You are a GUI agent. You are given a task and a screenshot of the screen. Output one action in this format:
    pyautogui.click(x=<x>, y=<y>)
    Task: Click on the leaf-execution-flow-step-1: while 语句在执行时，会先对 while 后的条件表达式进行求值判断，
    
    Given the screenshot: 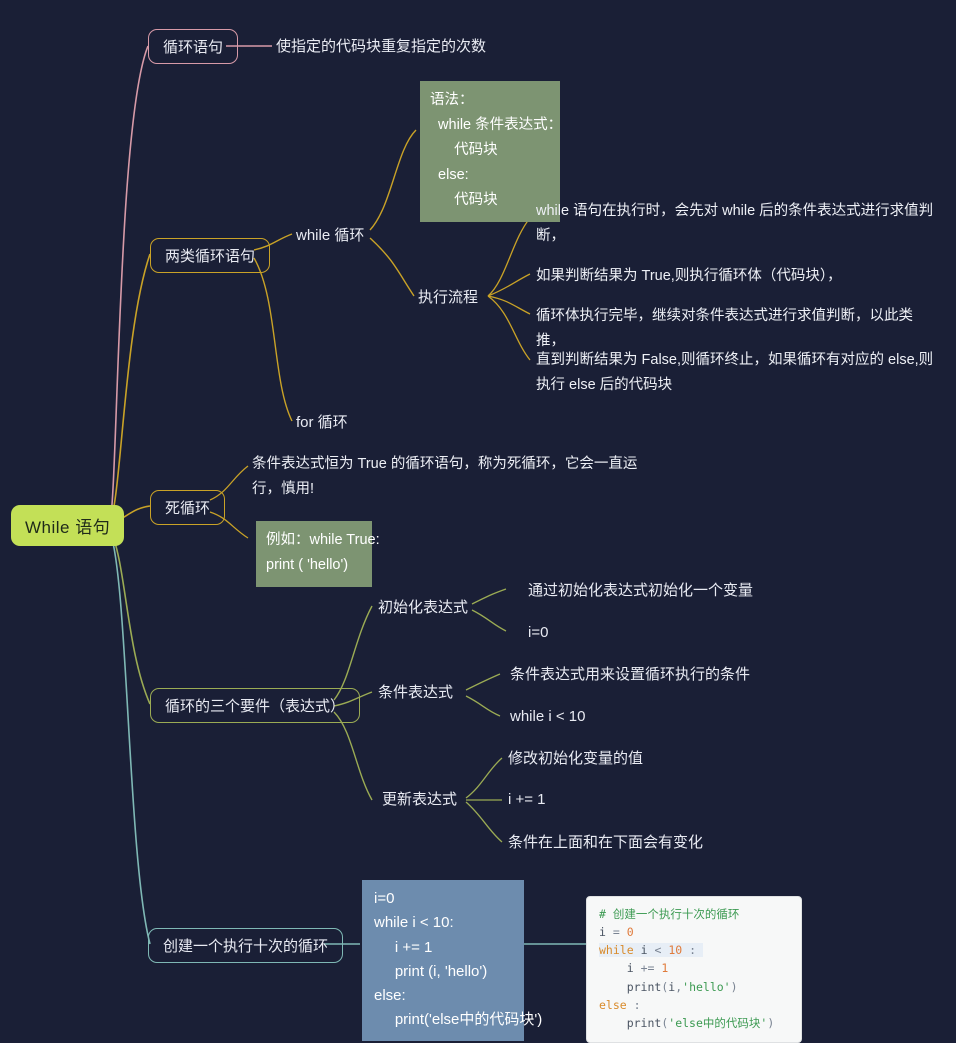 What is the action you would take?
    pyautogui.click(x=735, y=224)
    